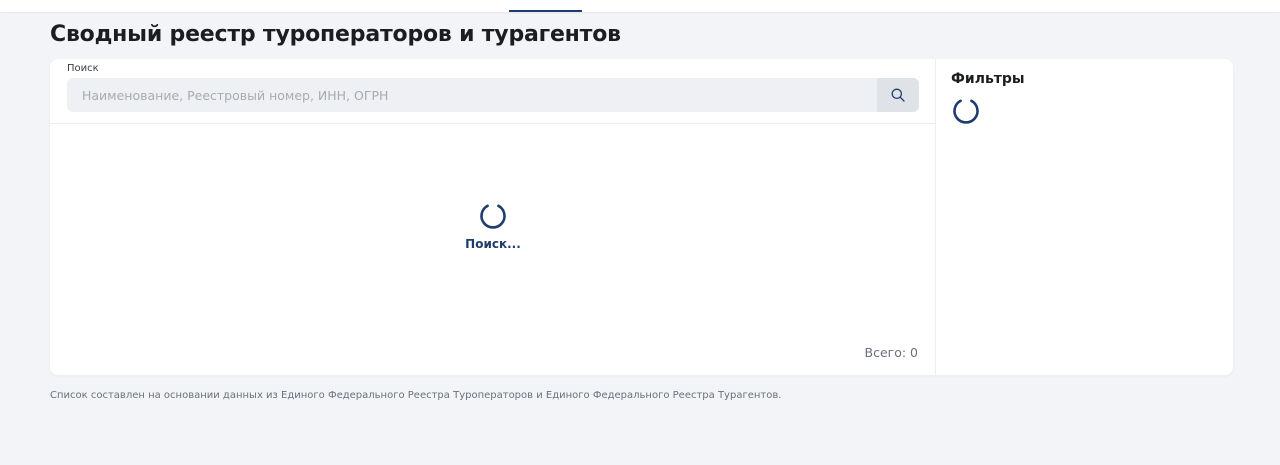 This screenshot has width=1280, height=465. I want to click on search-button, so click(898, 95).